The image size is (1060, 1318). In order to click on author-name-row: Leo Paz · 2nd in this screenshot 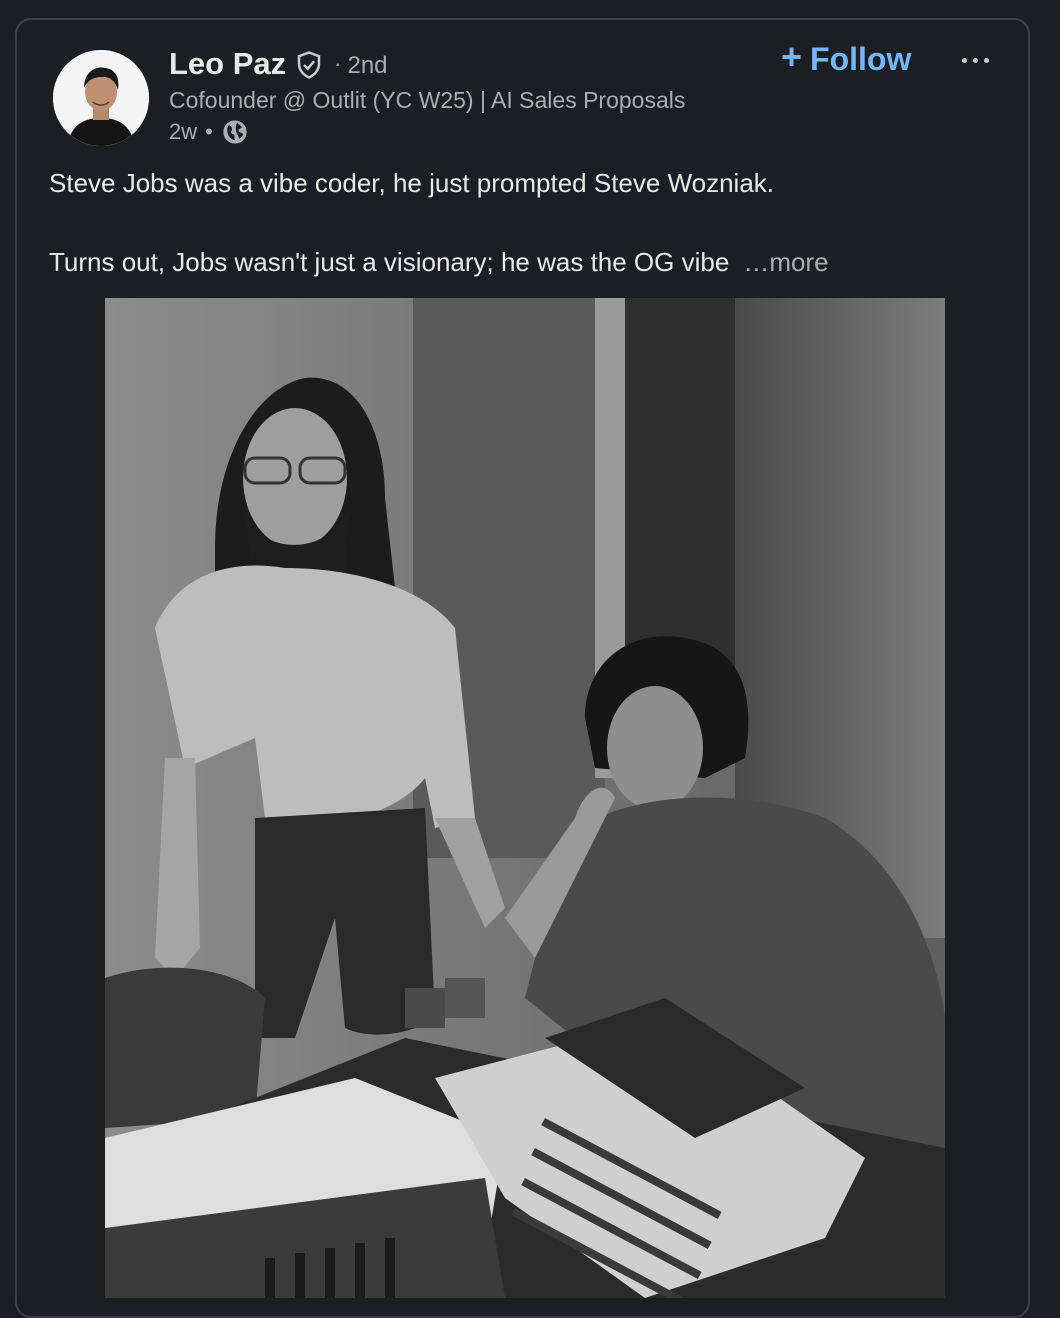, I will do `click(278, 64)`.